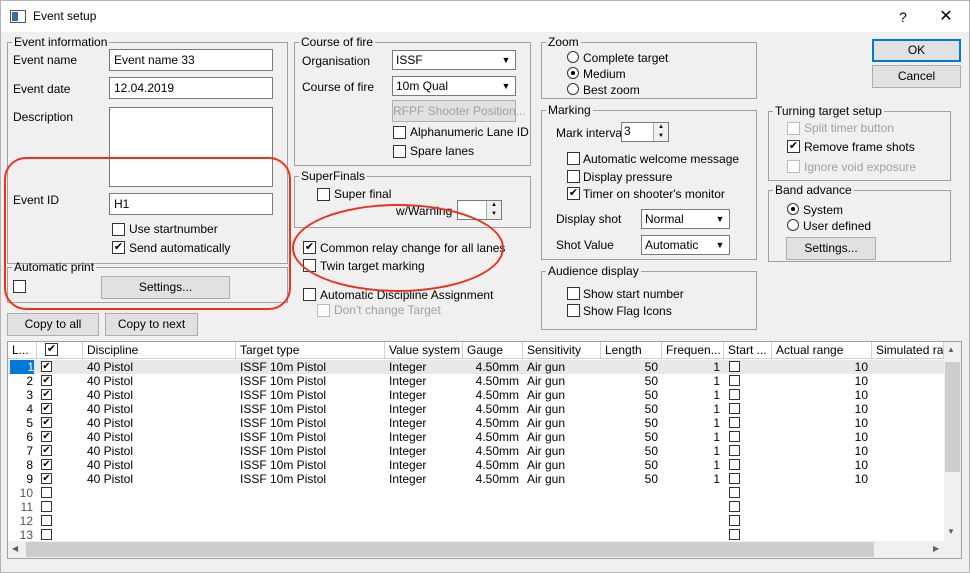 The image size is (970, 573). Describe the element at coordinates (22, 381) in the screenshot. I see `cell-lane: 2` at that location.